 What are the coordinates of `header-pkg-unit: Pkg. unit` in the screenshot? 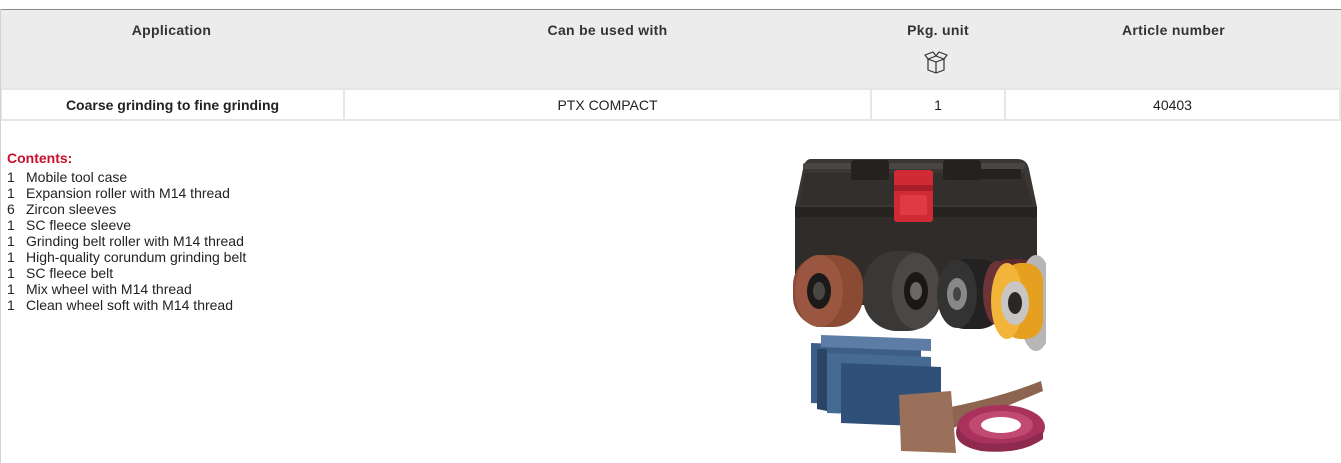 It's located at (938, 30).